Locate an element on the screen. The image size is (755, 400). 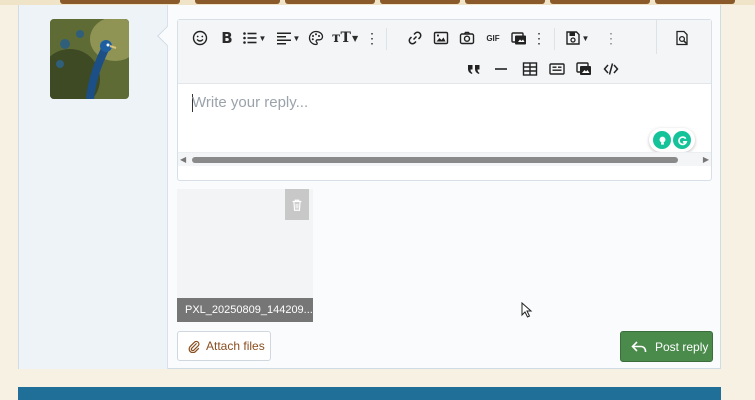
peacock-avatar-image is located at coordinates (89, 59).